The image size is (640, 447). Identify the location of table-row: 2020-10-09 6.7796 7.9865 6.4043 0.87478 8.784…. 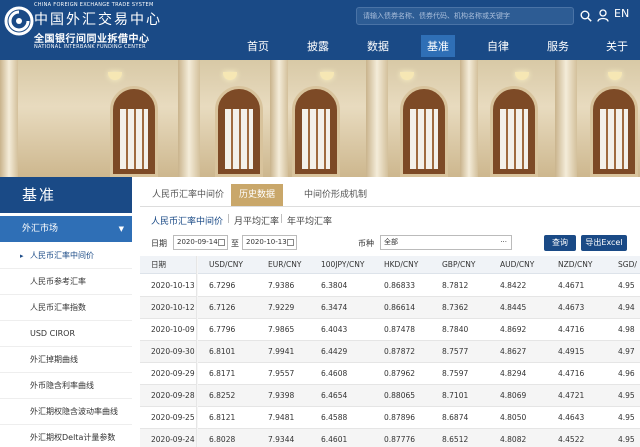
(390, 330).